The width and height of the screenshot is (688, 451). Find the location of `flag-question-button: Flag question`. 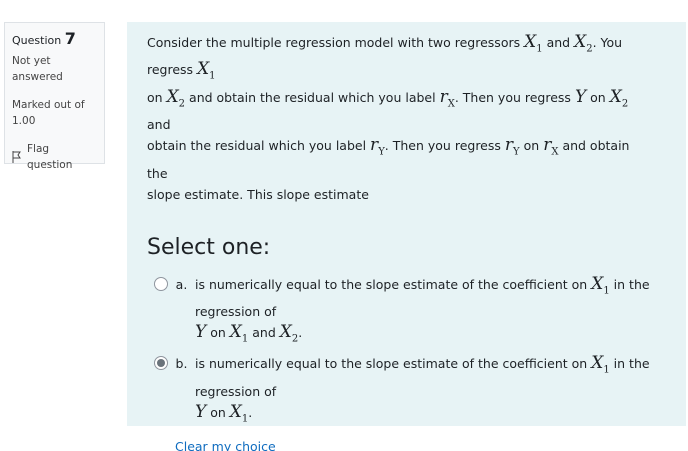

flag-question-button: Flag question is located at coordinates (54, 157).